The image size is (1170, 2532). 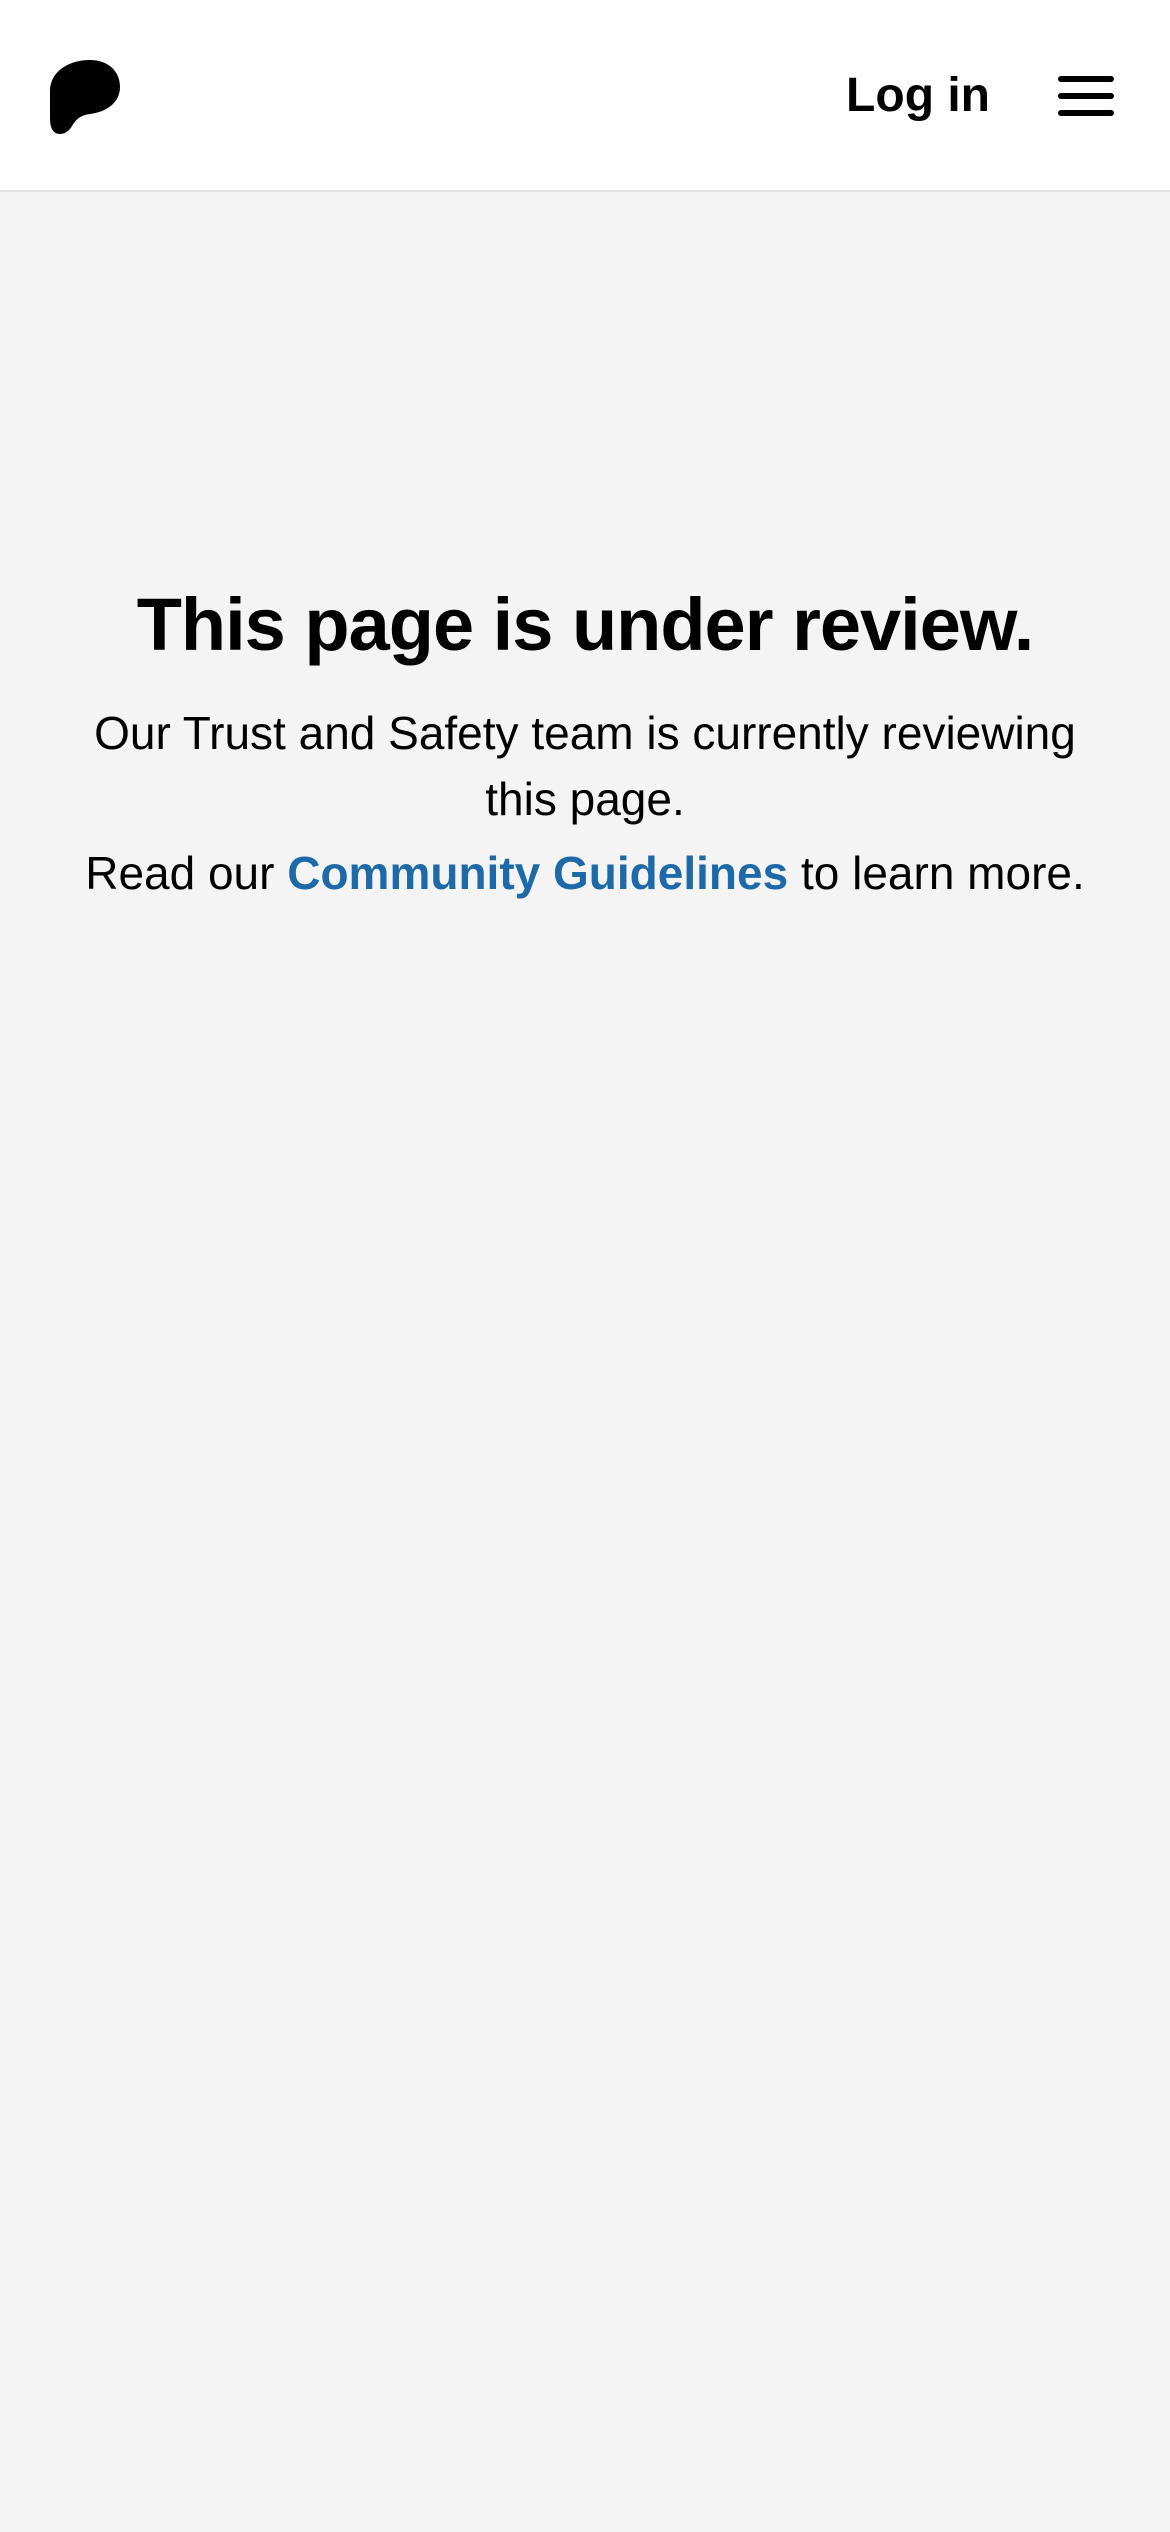 What do you see at coordinates (85, 96) in the screenshot?
I see `patreon-logo-icon` at bounding box center [85, 96].